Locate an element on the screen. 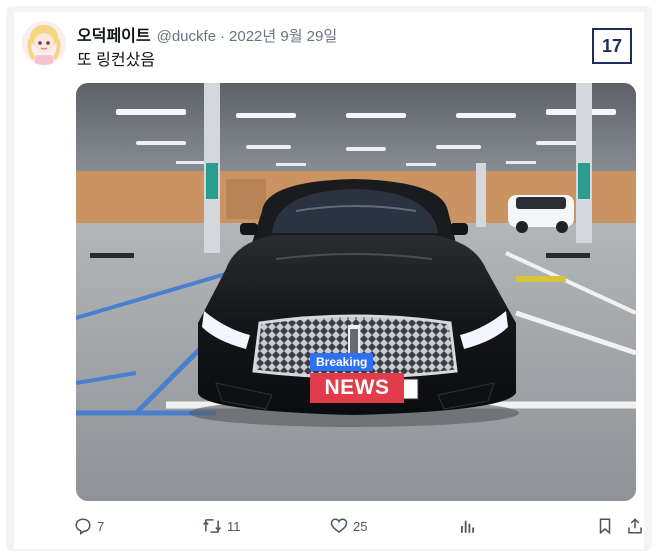 This screenshot has height=557, width=658. heart-icon is located at coordinates (339, 526).